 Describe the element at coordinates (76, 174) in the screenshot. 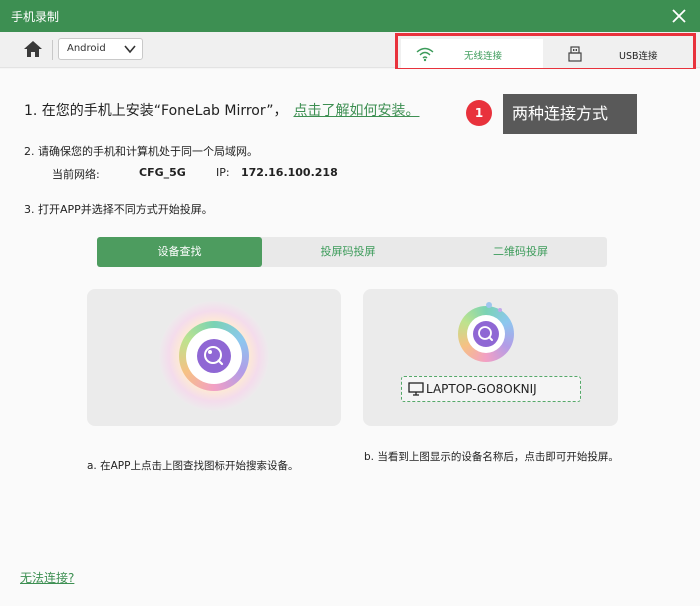

I see `network-label: 当前网络:` at that location.